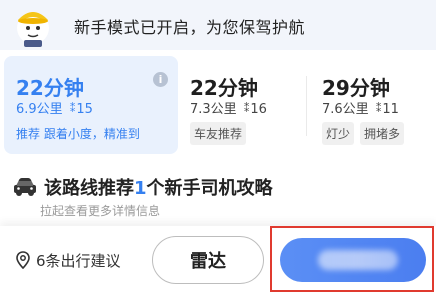 This screenshot has width=436, height=293. What do you see at coordinates (208, 260) in the screenshot?
I see `radar-button: 雷达` at bounding box center [208, 260].